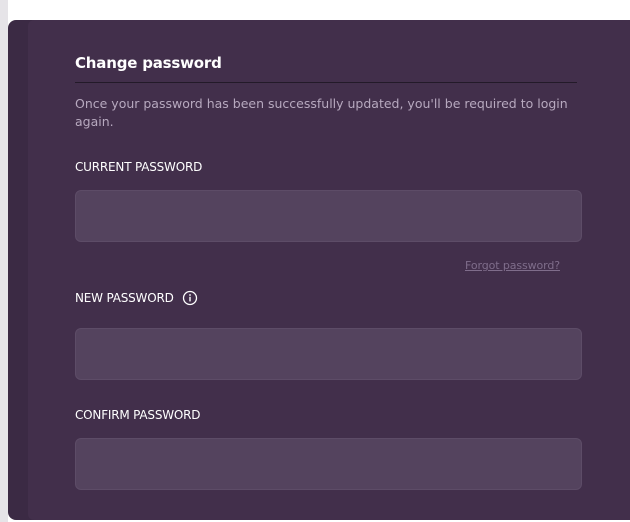 The height and width of the screenshot is (522, 630). Describe the element at coordinates (326, 82) in the screenshot. I see `title-divider` at that location.